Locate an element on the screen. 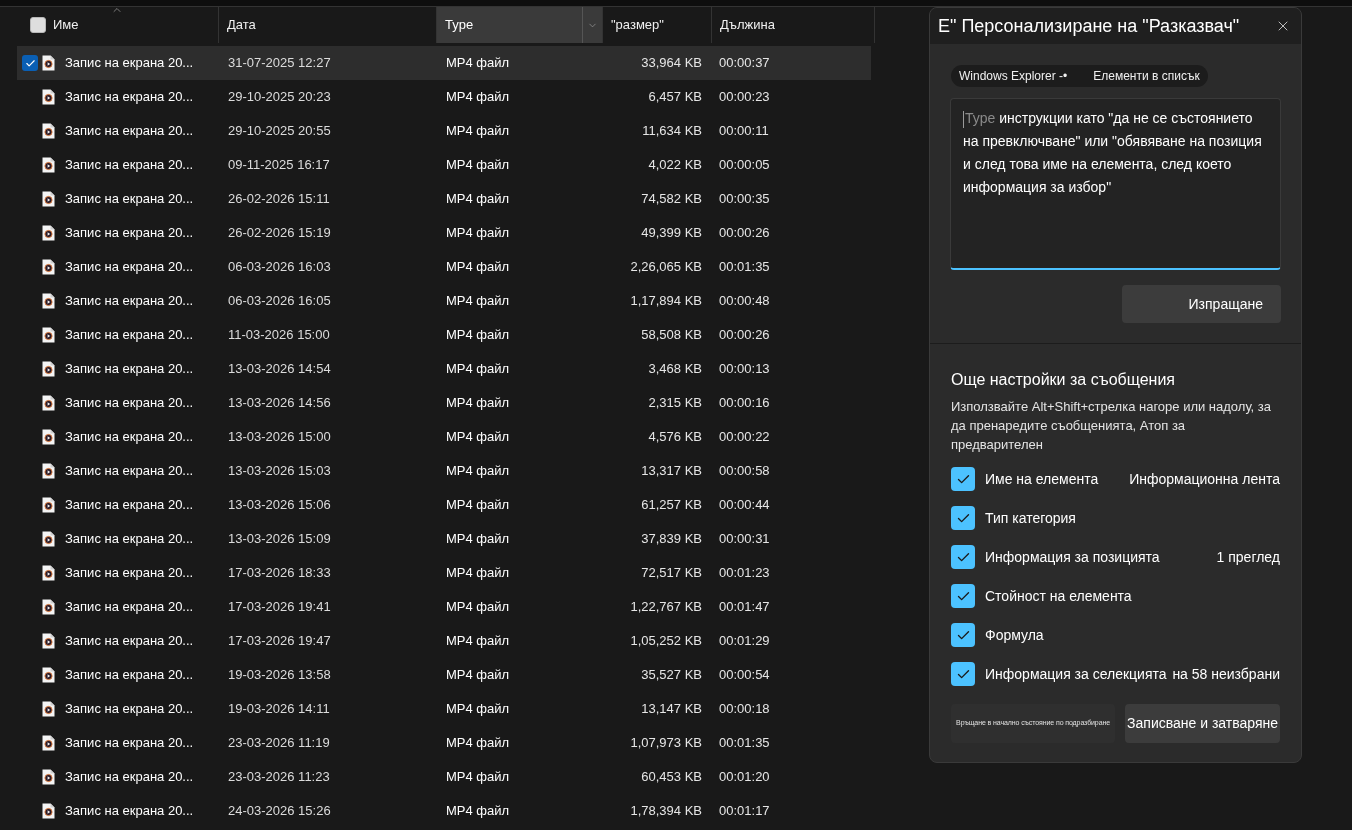 The height and width of the screenshot is (830, 1352). file-size: 1,78,394 KB is located at coordinates (666, 811).